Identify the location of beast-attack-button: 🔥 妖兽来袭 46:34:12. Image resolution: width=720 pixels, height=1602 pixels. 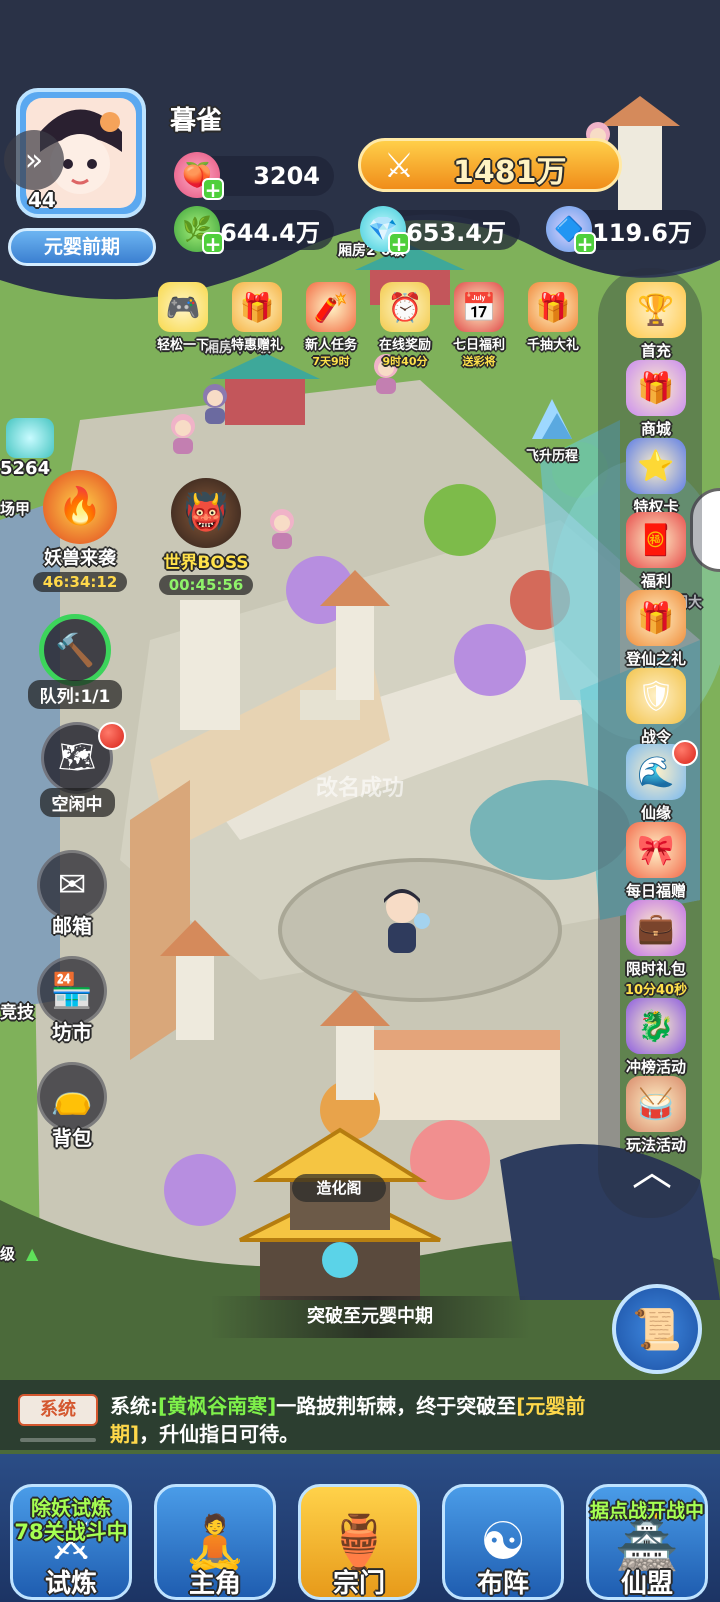
(80, 535).